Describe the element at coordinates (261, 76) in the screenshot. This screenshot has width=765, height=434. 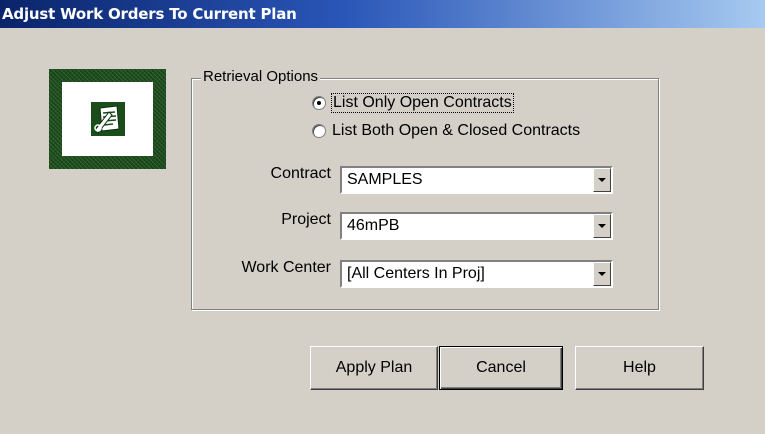
I see `retrieval-options-legend: Retrieval Options` at that location.